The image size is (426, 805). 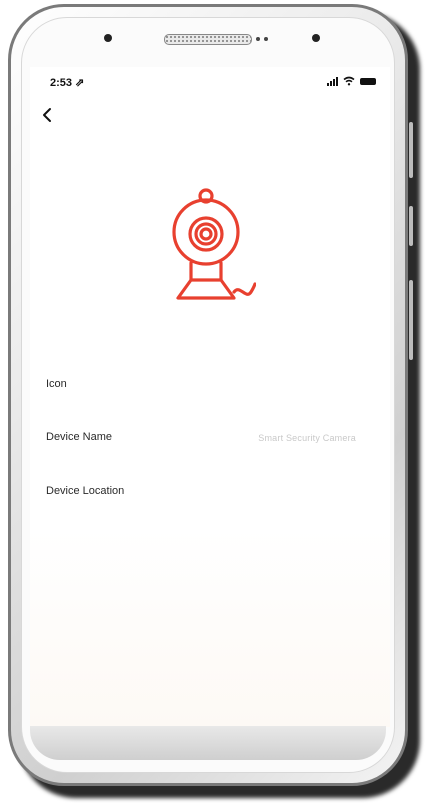 I want to click on status-icons, so click(x=351, y=81).